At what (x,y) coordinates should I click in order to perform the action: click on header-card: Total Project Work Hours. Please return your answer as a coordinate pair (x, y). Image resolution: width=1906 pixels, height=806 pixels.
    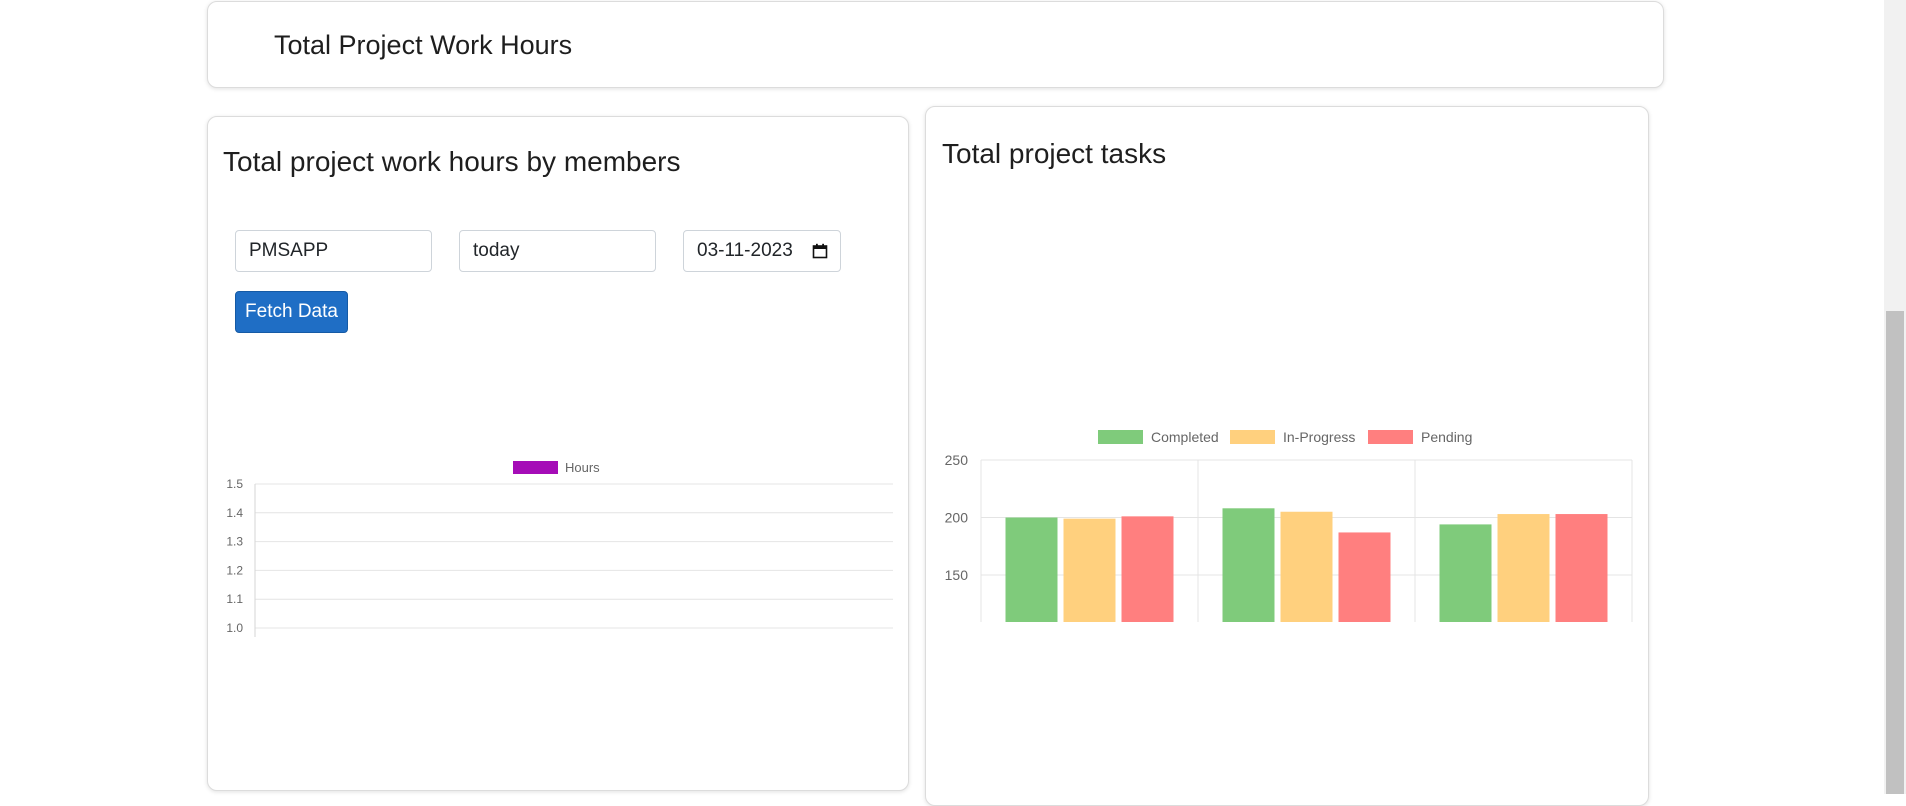
    Looking at the image, I should click on (935, 44).